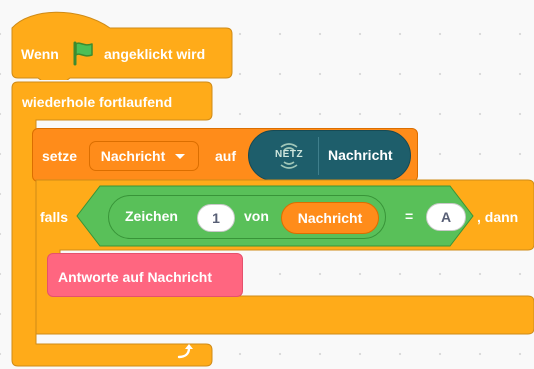 Image resolution: width=534 pixels, height=369 pixels. I want to click on then-label: , dann, so click(498, 217).